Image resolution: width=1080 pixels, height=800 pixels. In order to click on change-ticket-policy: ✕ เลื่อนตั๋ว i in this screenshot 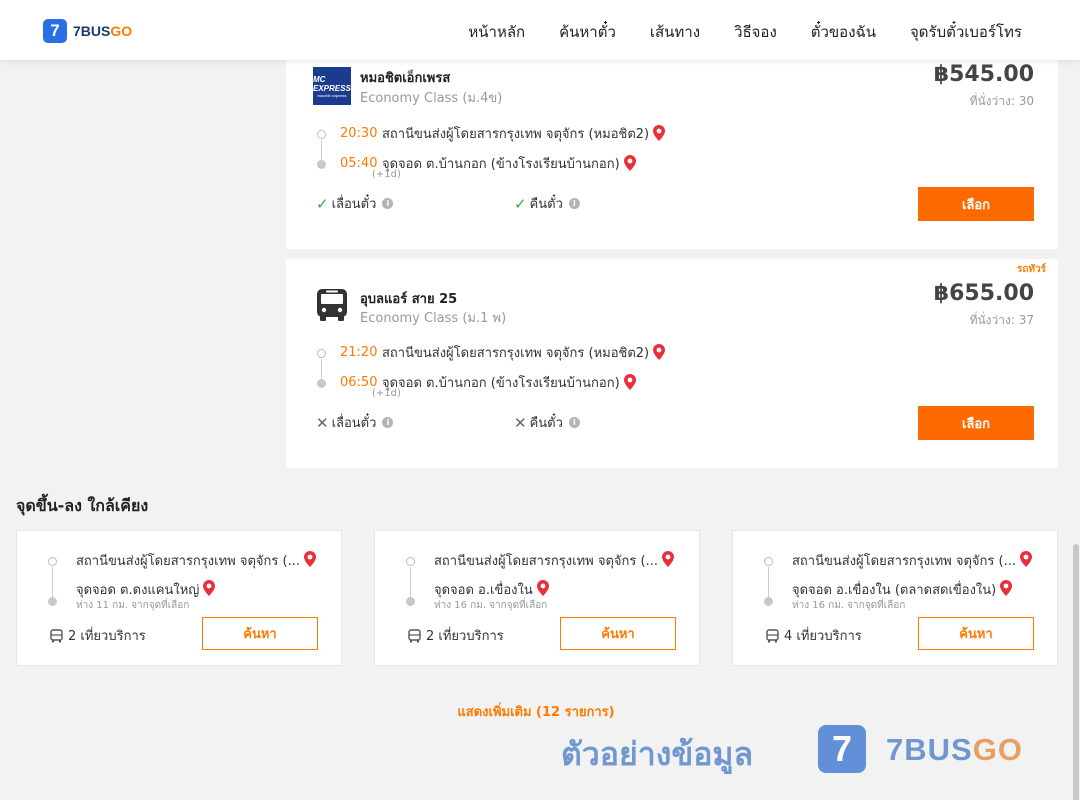, I will do `click(355, 422)`.